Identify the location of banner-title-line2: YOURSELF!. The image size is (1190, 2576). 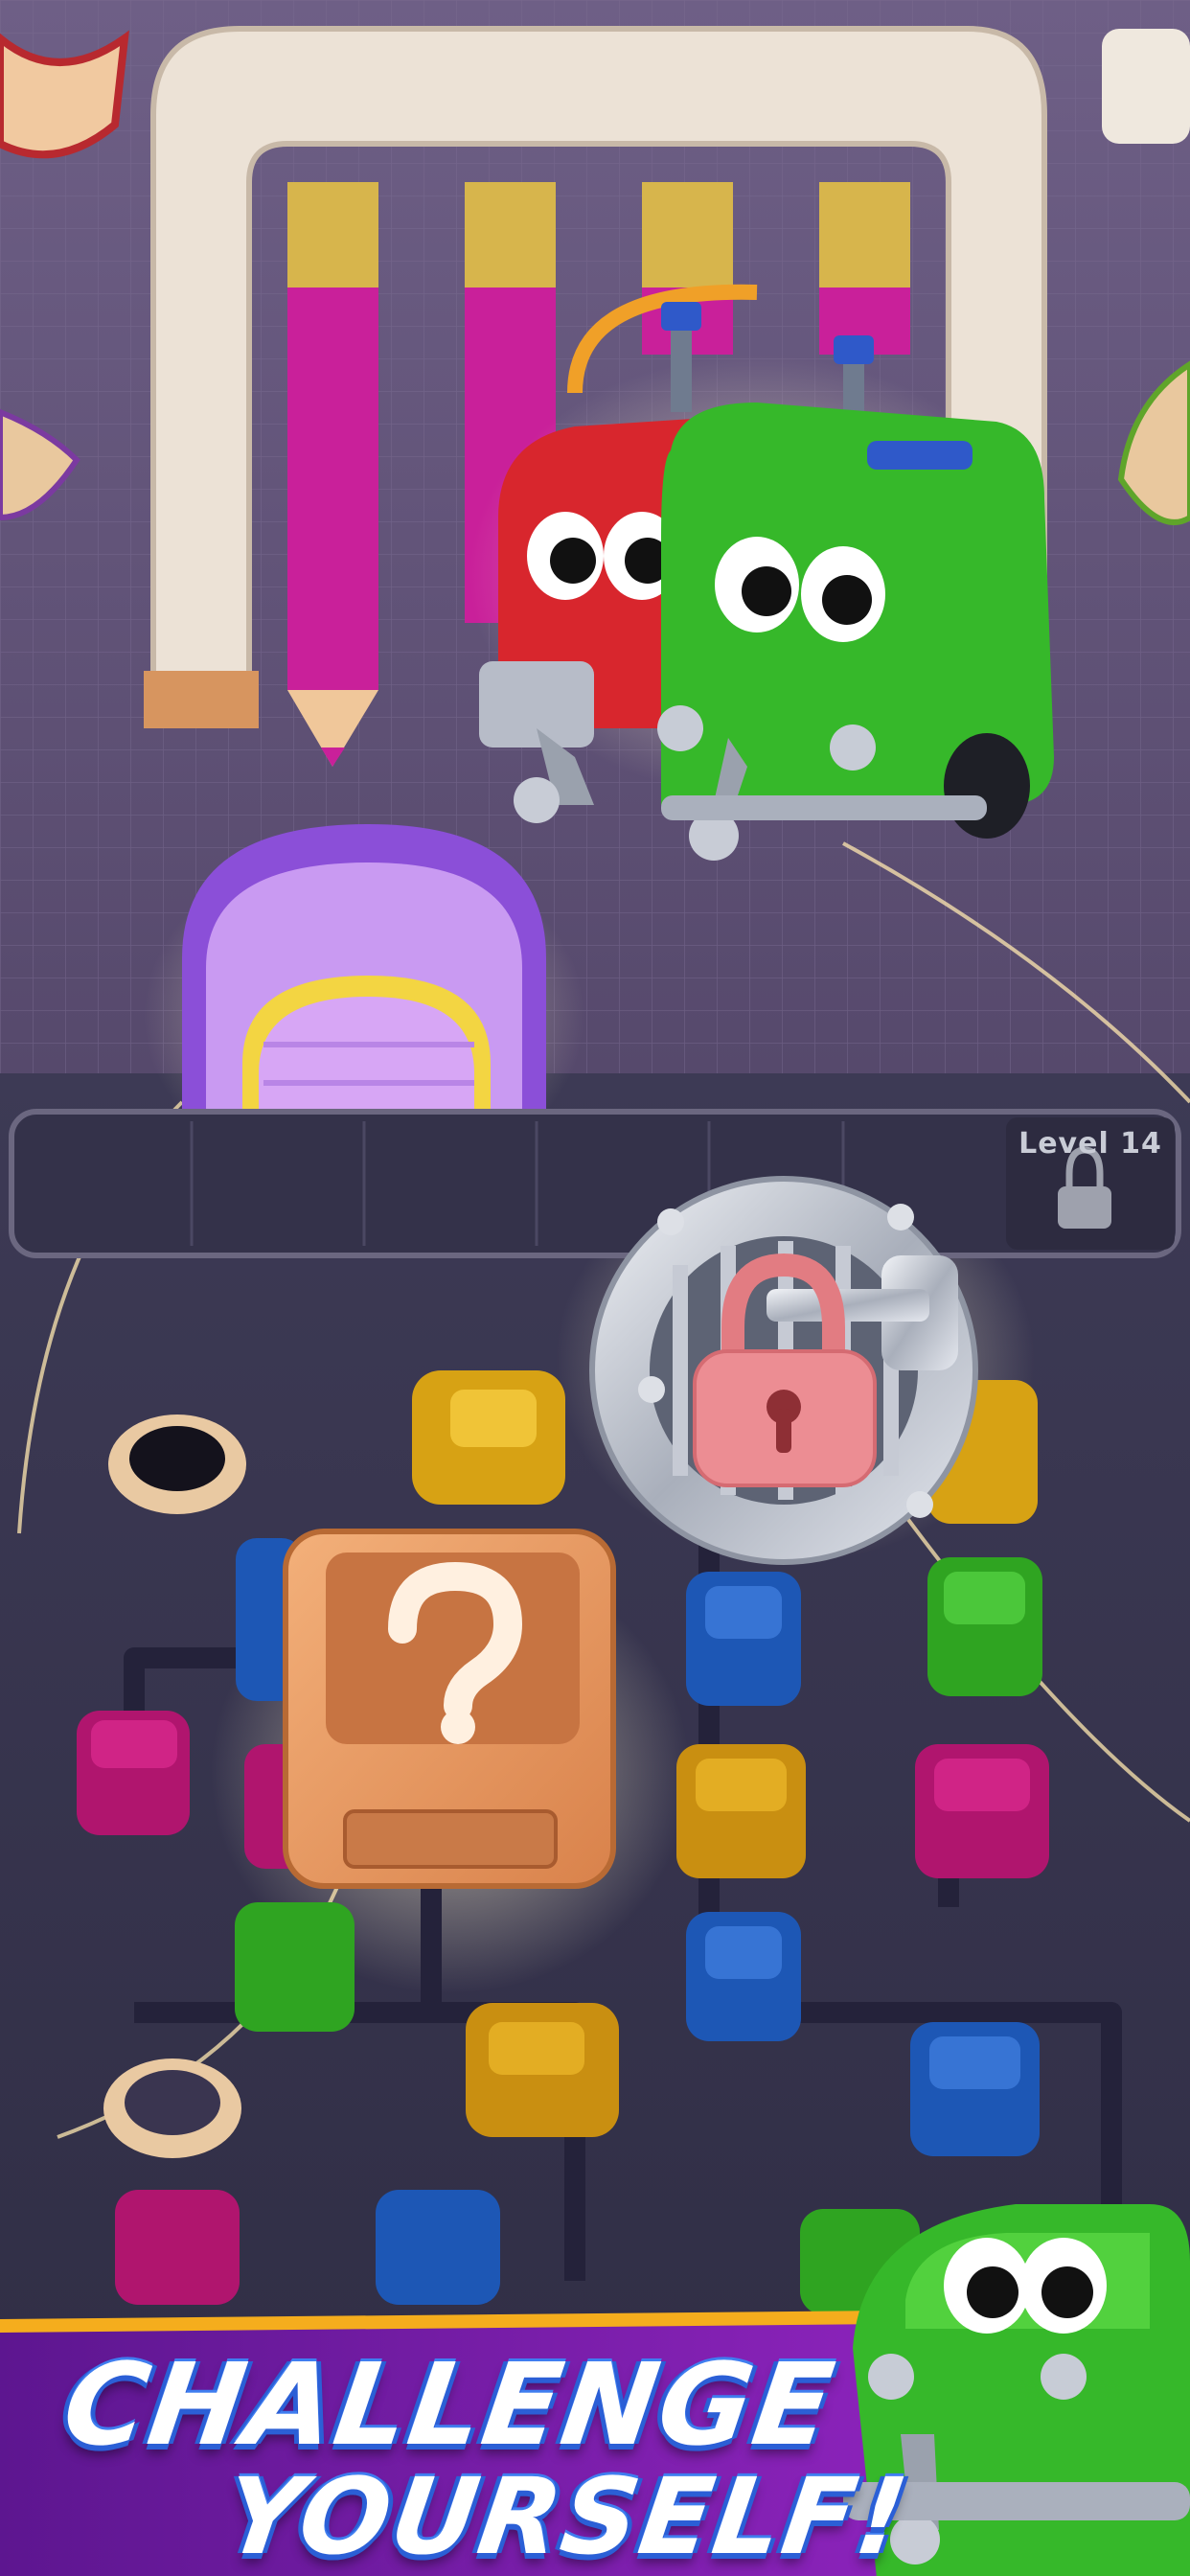
(567, 2515).